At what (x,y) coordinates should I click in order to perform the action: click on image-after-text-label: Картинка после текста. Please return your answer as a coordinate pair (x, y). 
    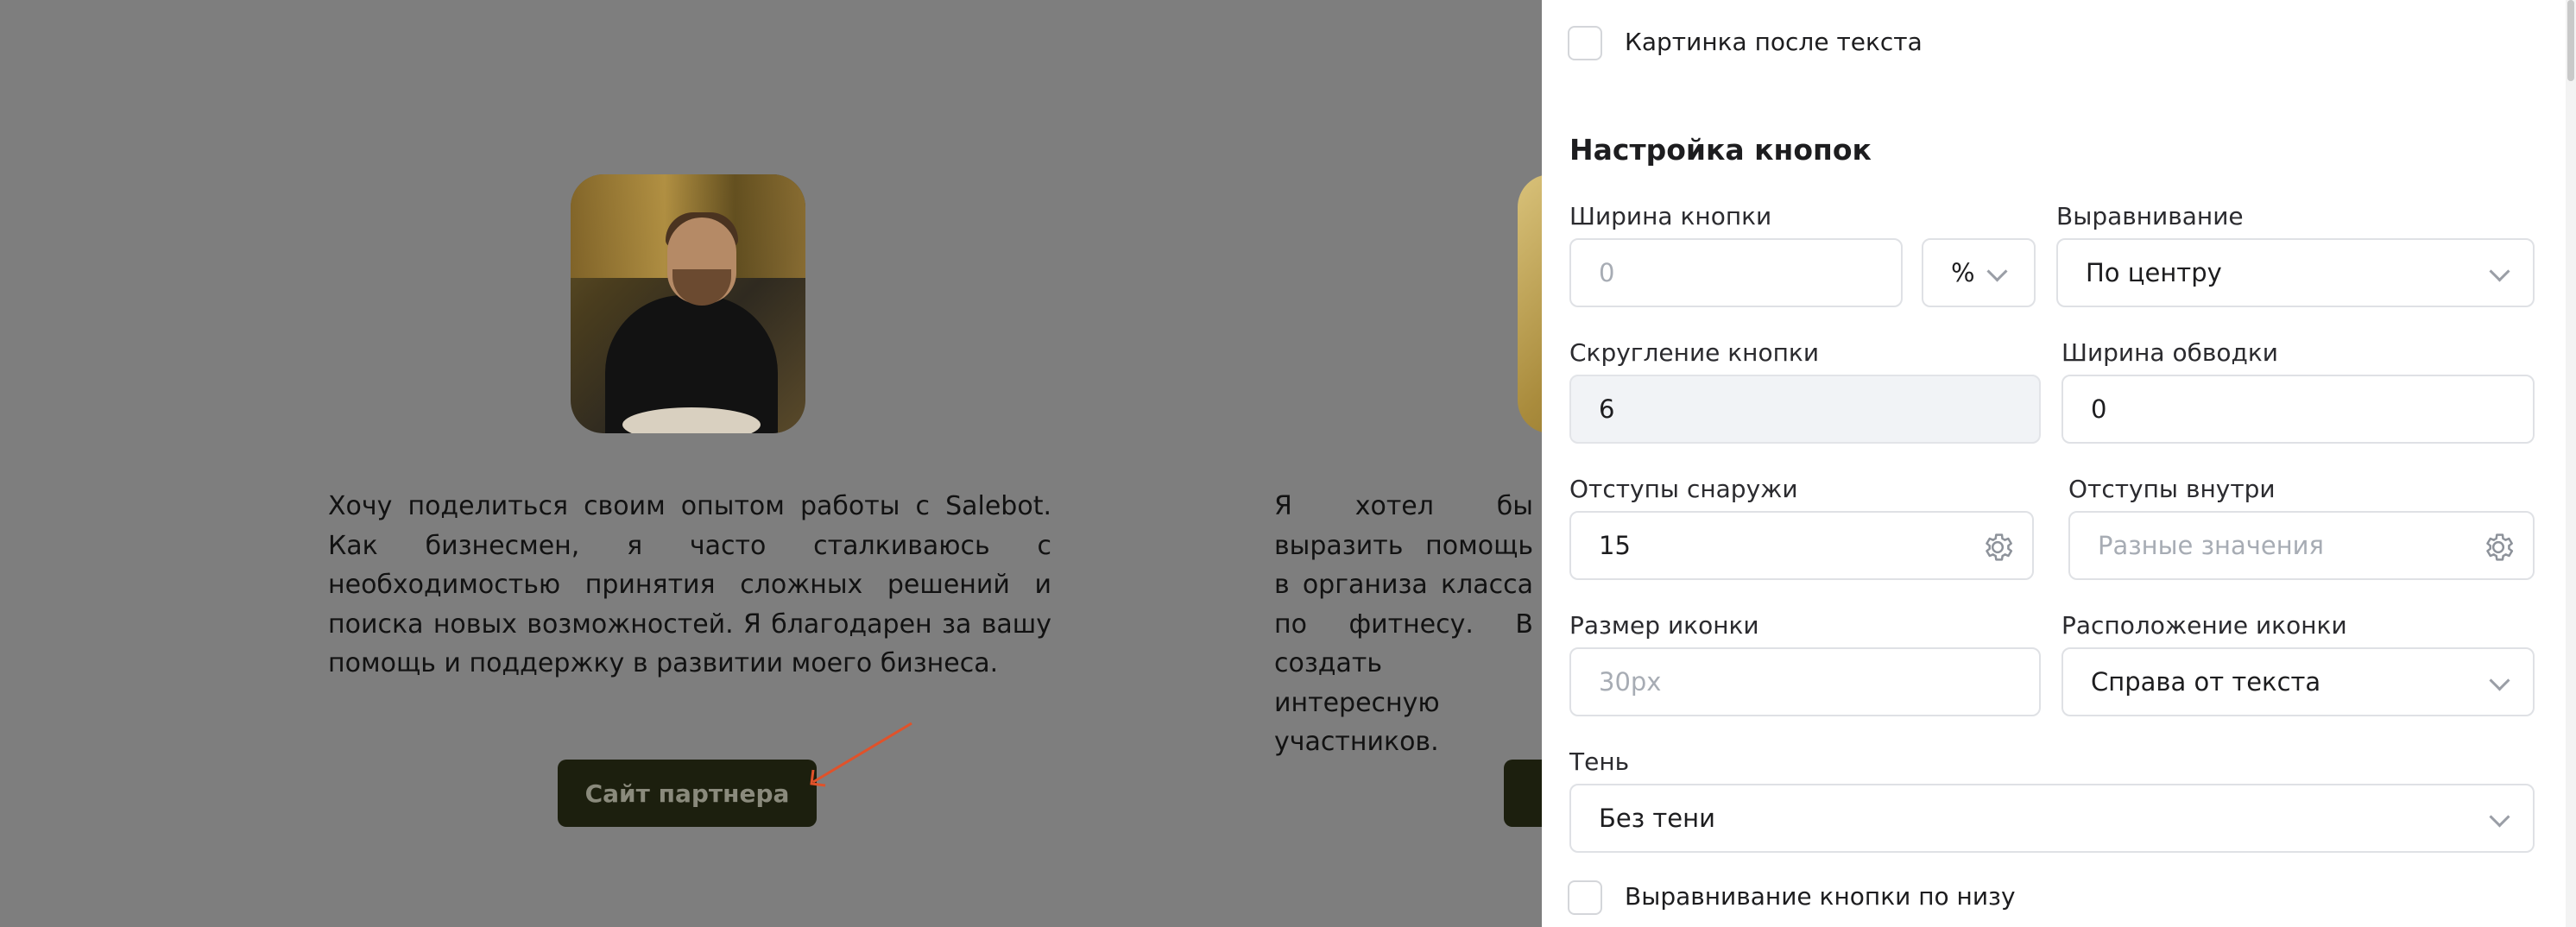
    Looking at the image, I should click on (1774, 42).